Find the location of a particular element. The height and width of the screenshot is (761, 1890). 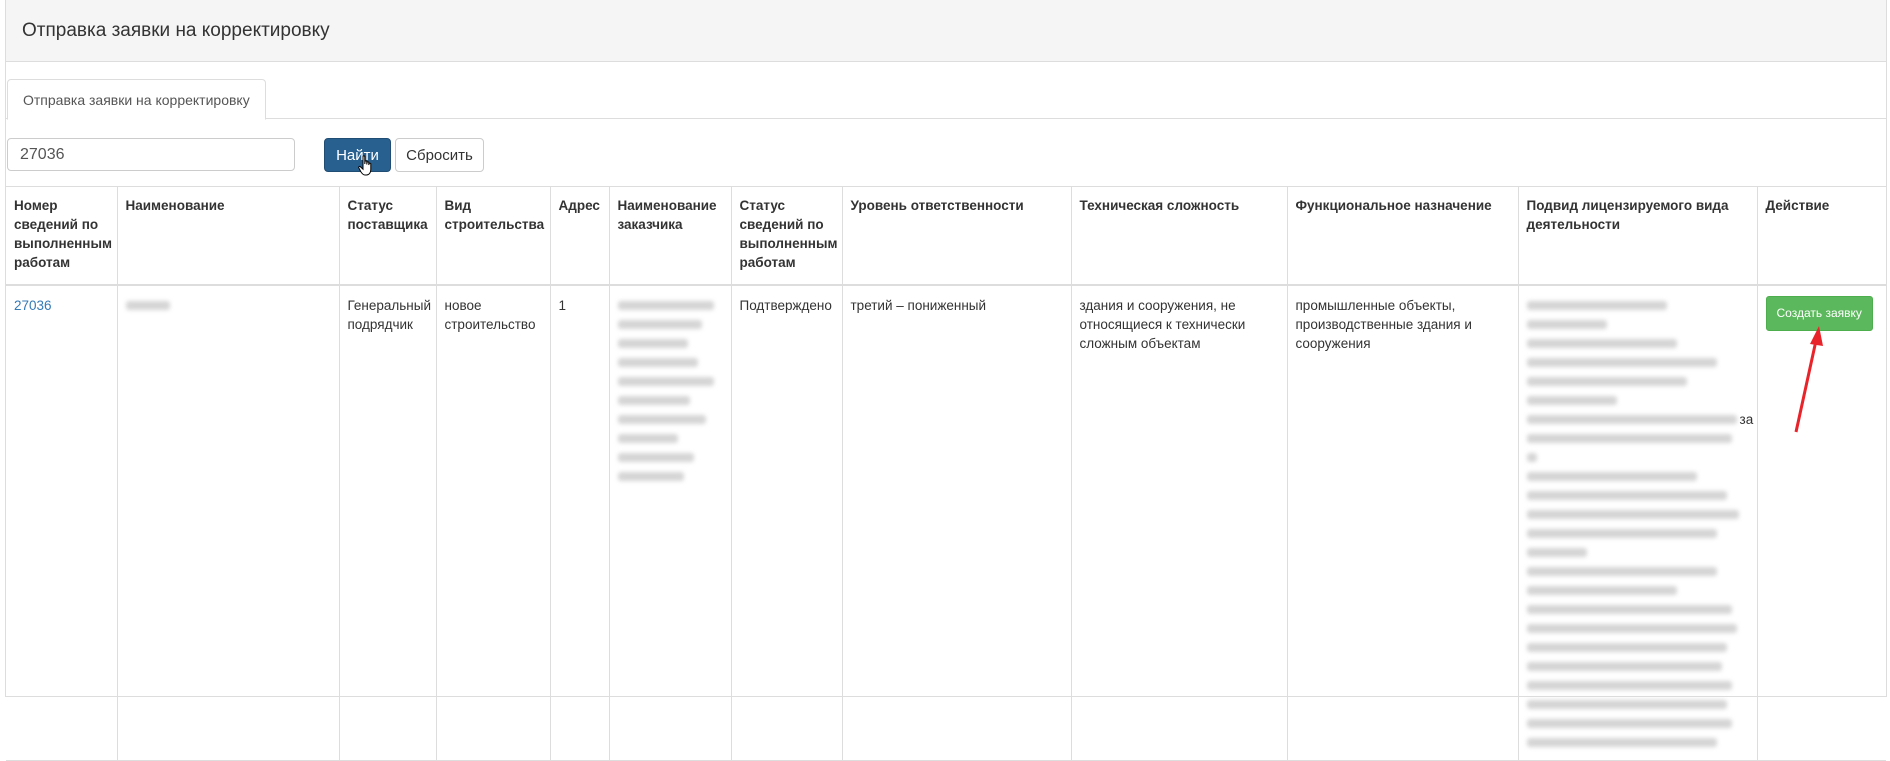

cell-name-redacted is located at coordinates (228, 523).